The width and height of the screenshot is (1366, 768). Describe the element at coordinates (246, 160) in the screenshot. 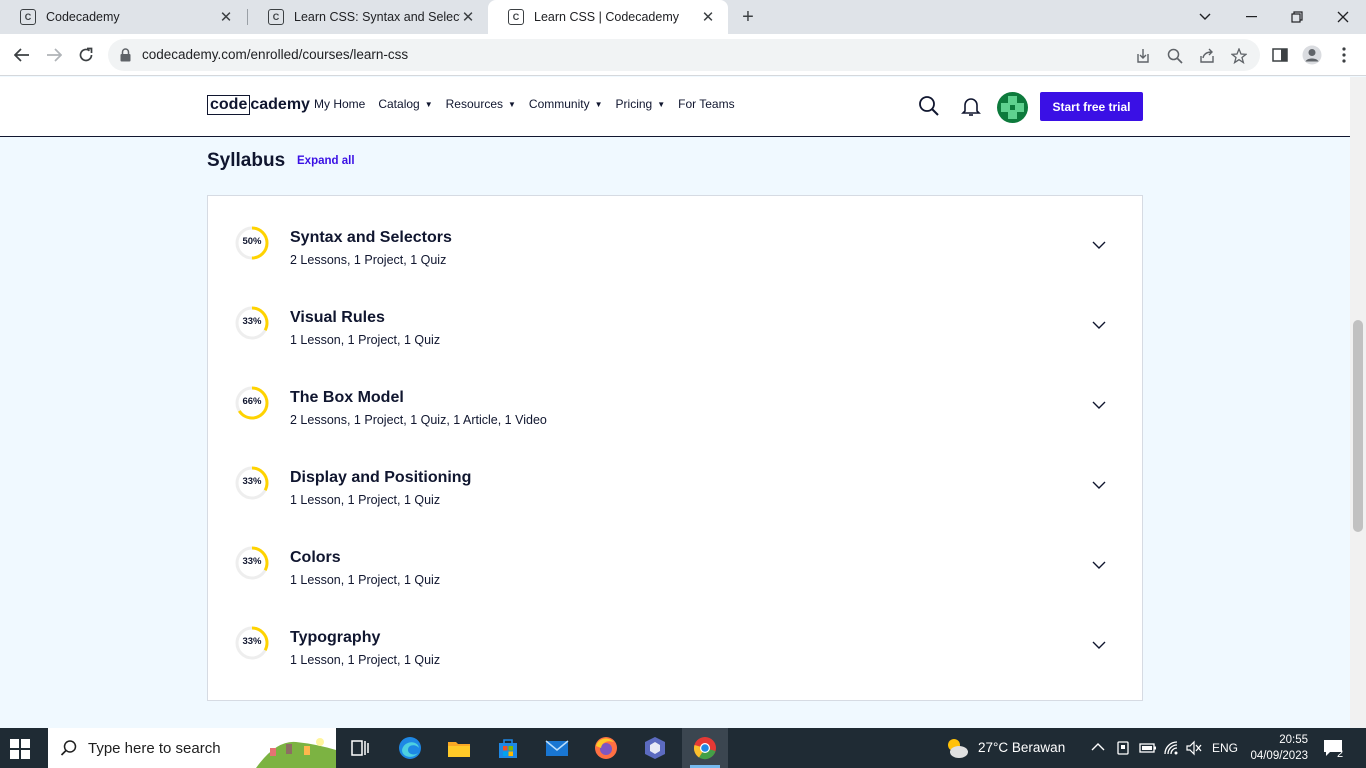

I see `syllabus-heading: Syllabus` at that location.